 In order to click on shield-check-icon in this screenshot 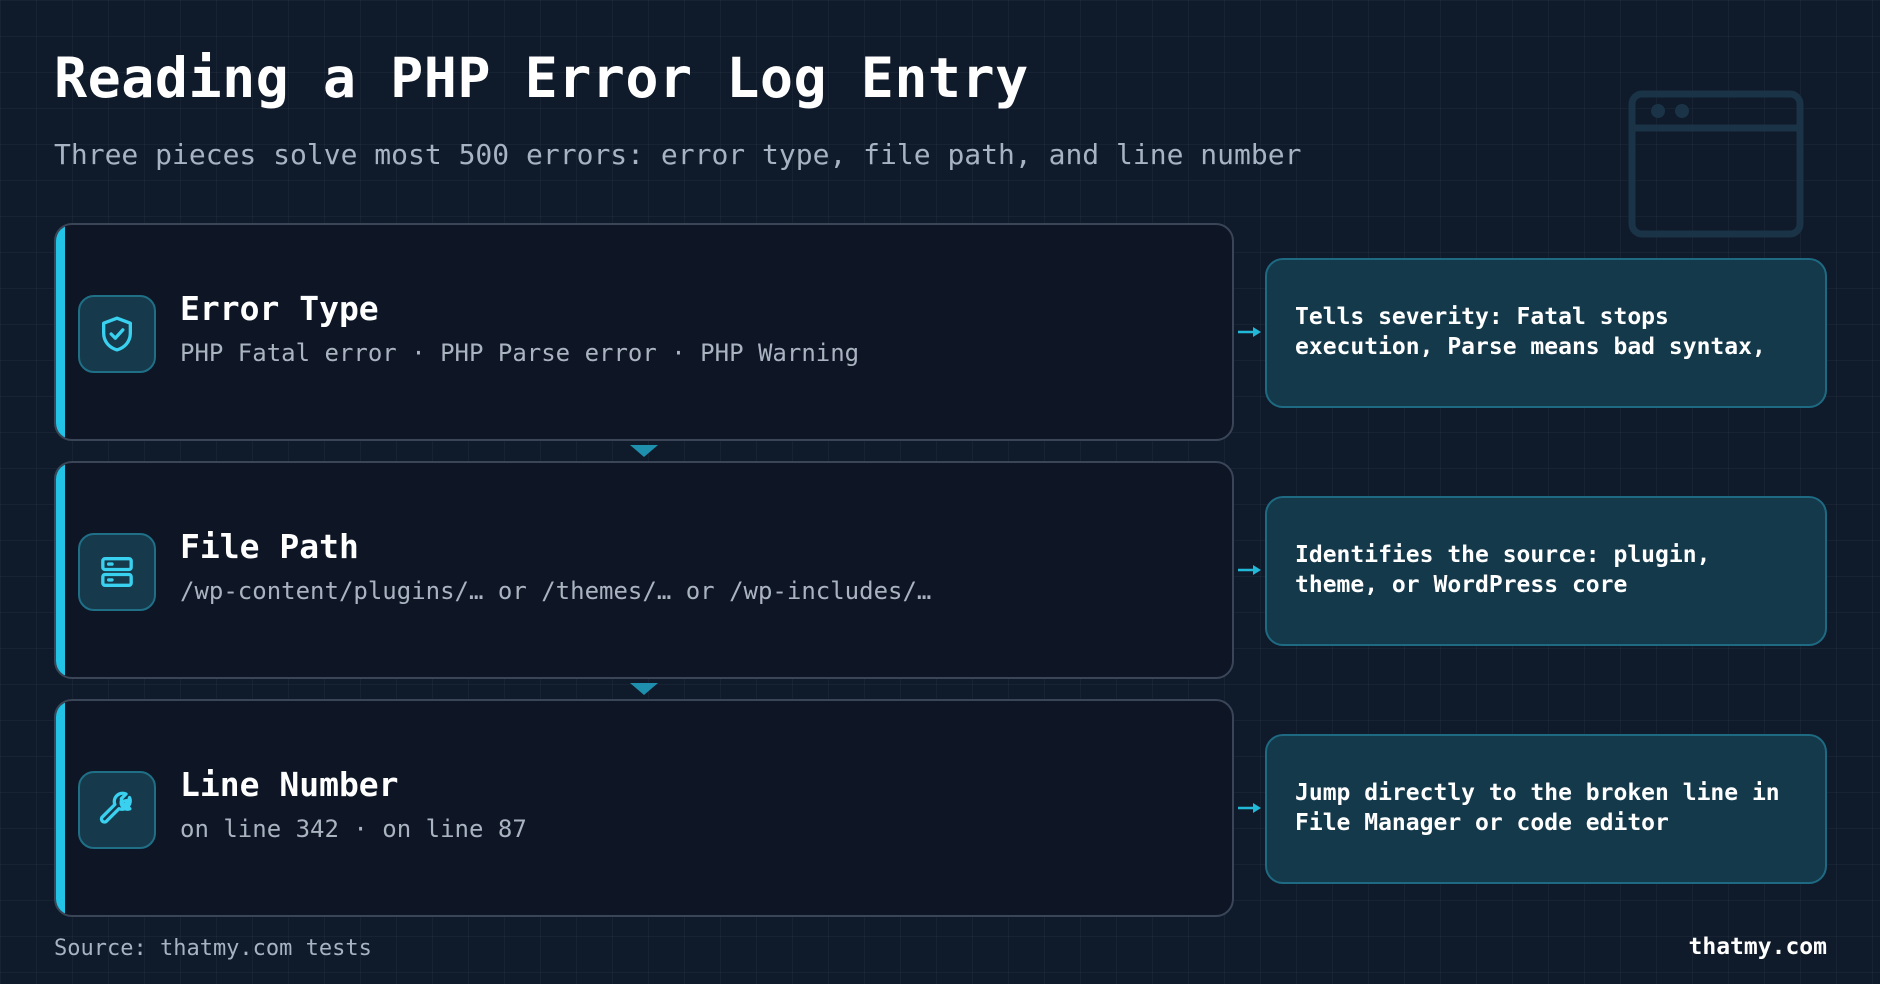, I will do `click(117, 334)`.